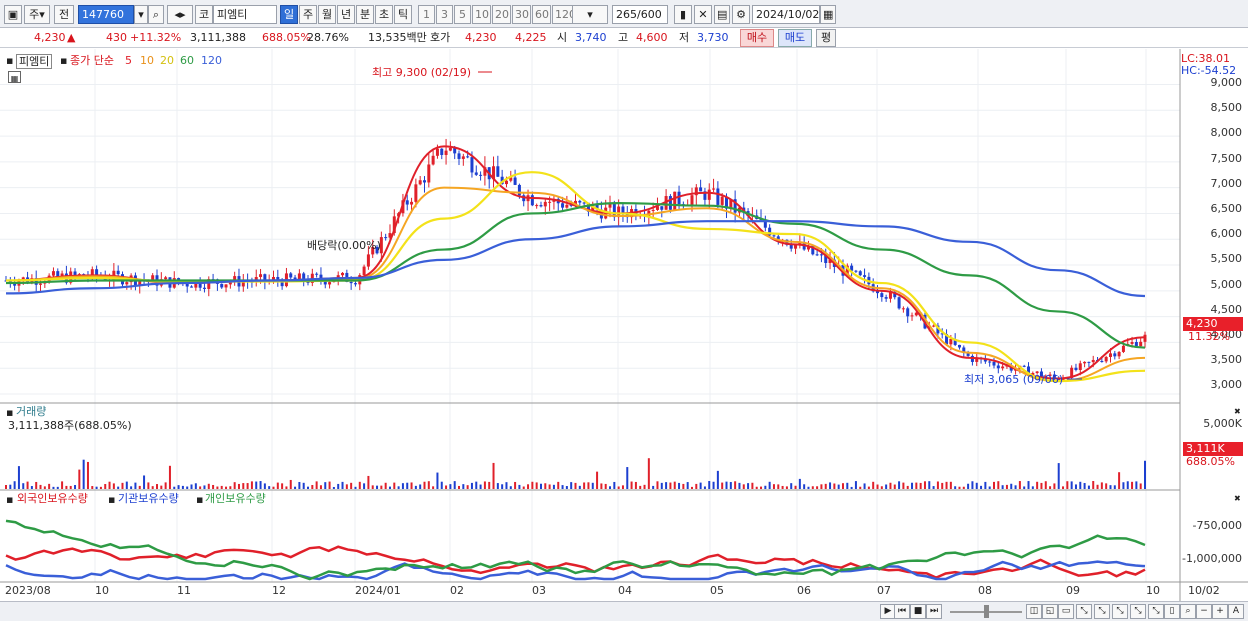 This screenshot has height=621, width=1248. I want to click on panel-toggle-icon: ▪, so click(9, 60).